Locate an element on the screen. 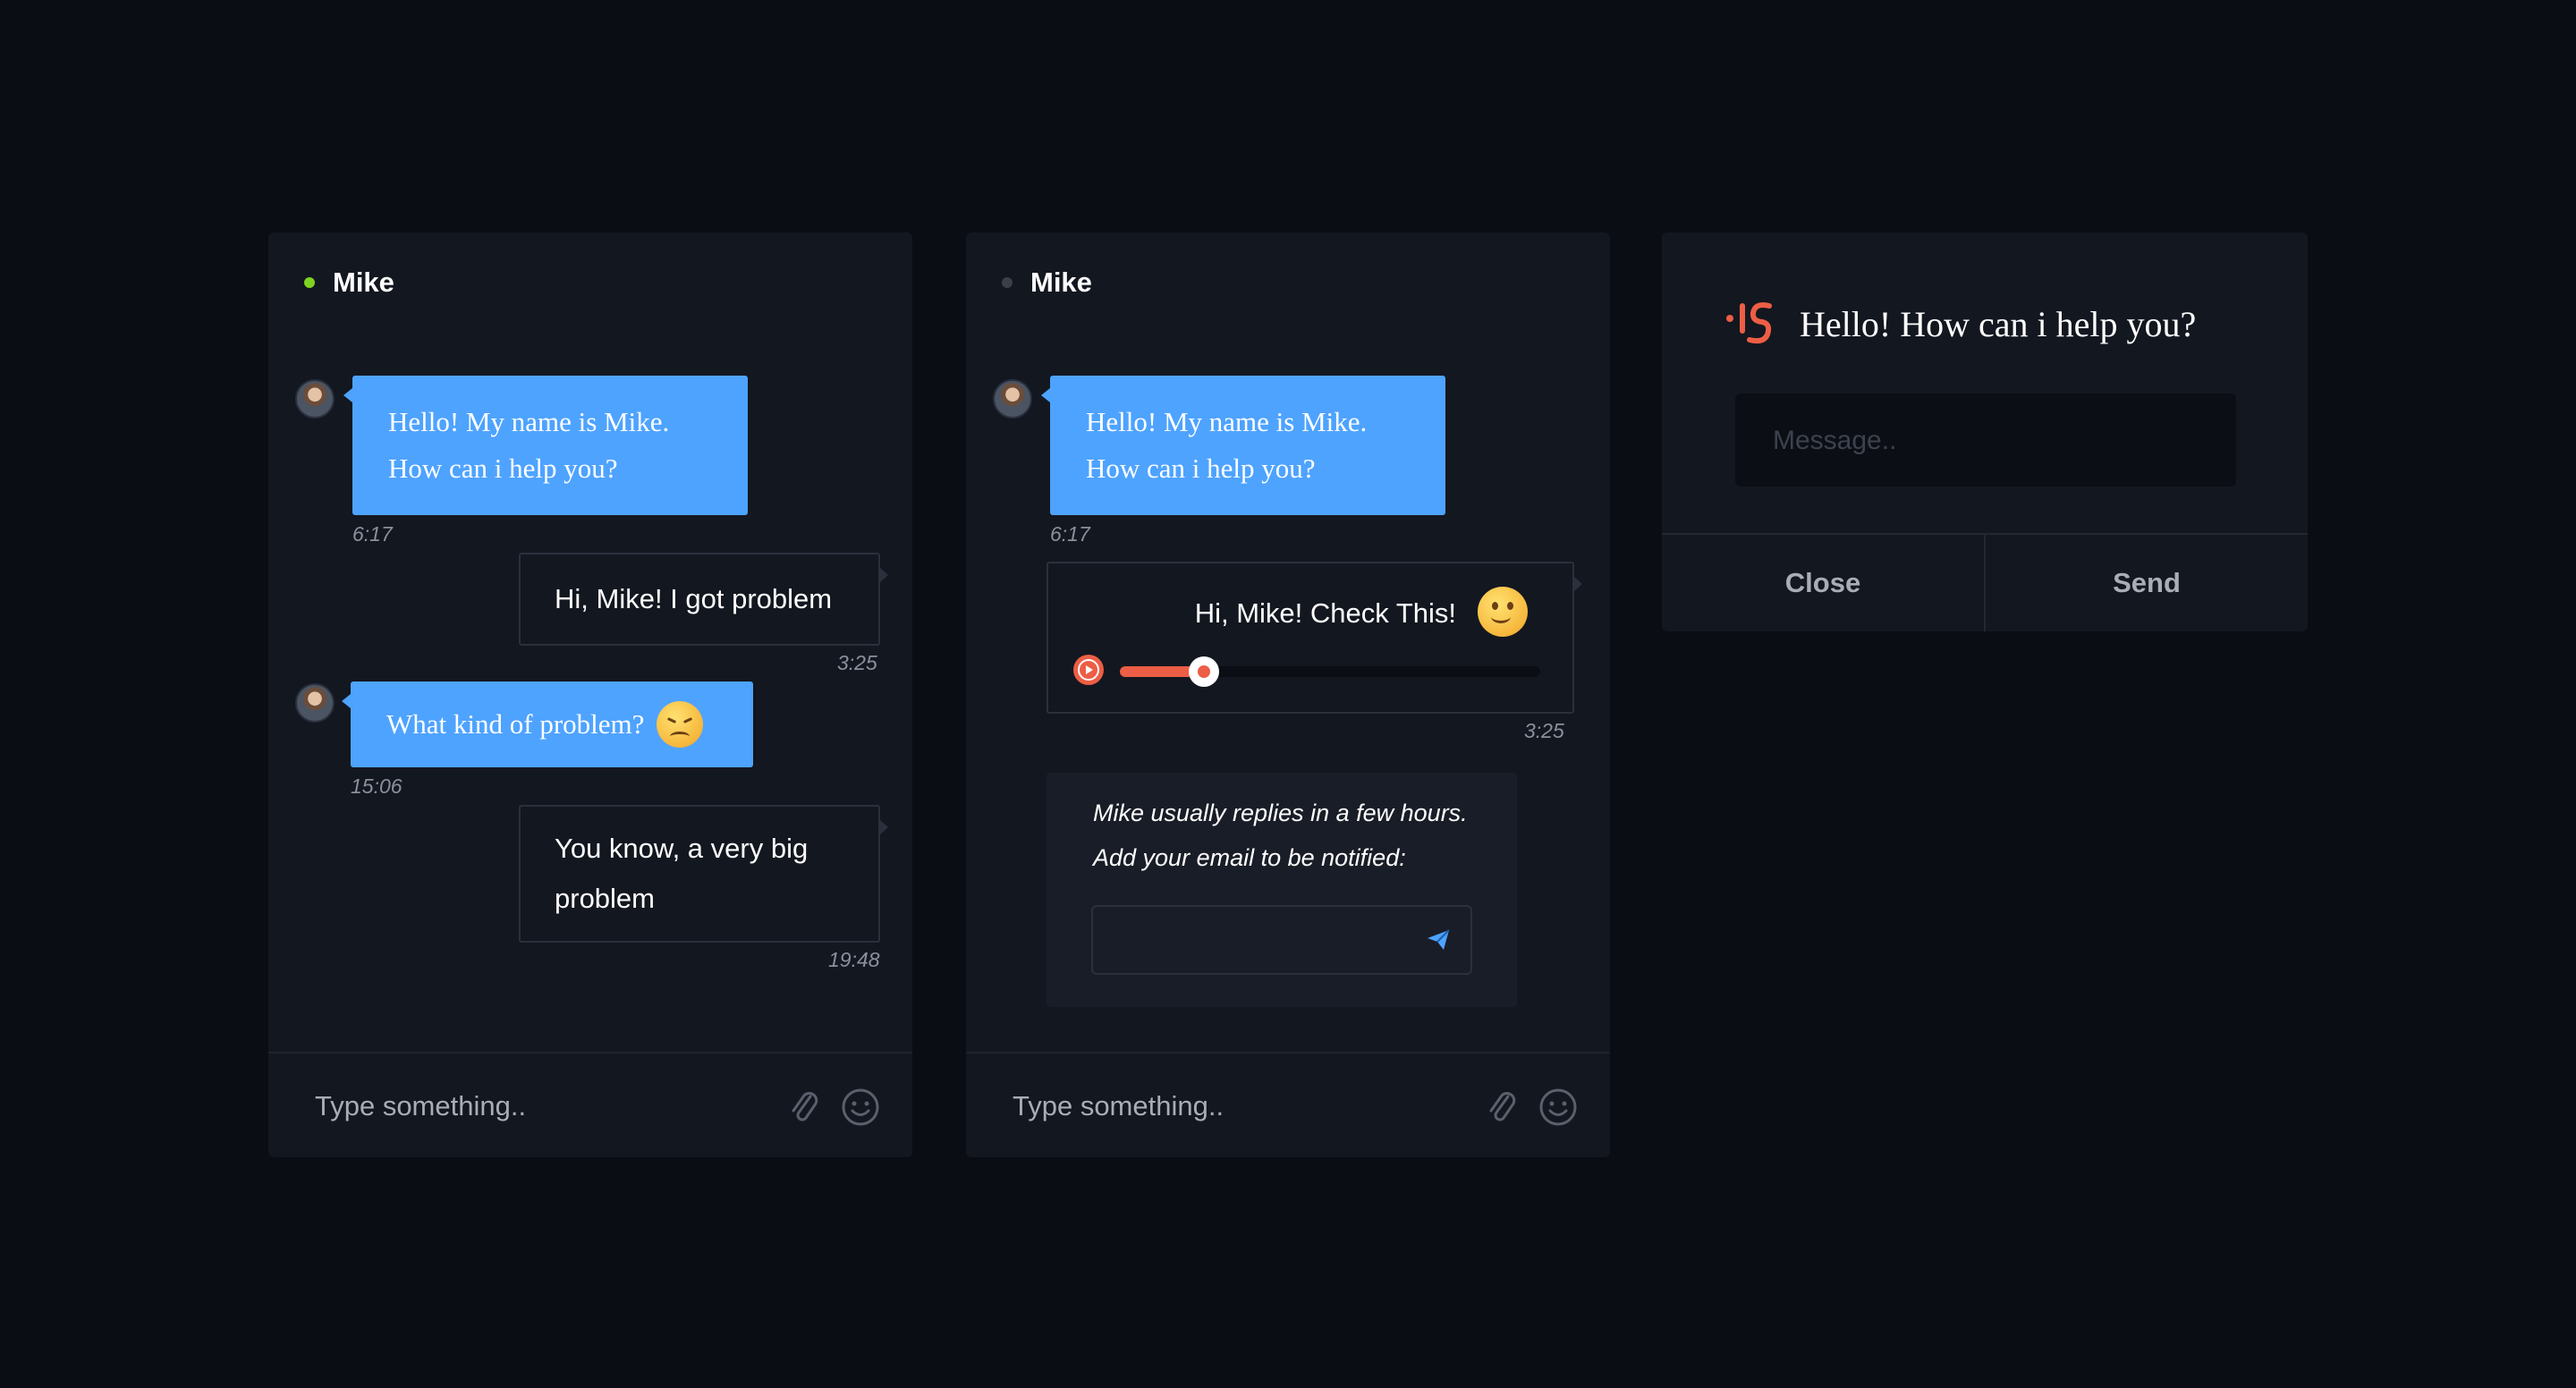 The width and height of the screenshot is (2576, 1388). notify-text: Mike usually replies in a few hours. is located at coordinates (1280, 813).